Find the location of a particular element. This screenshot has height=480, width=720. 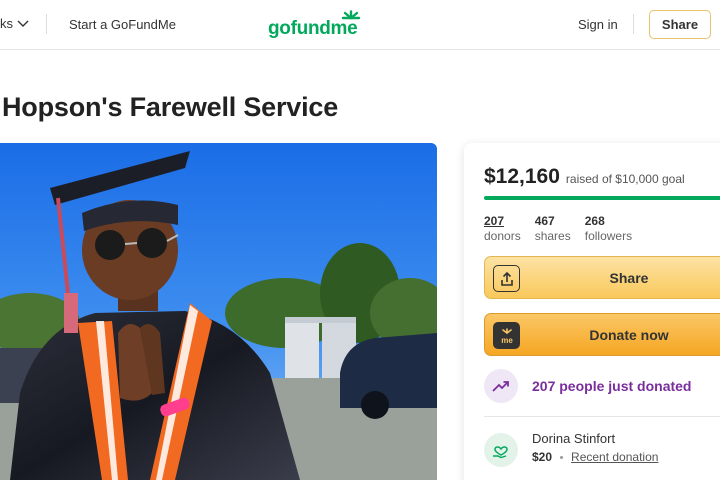

gofundme-logo: gofundme is located at coordinates (318, 25).